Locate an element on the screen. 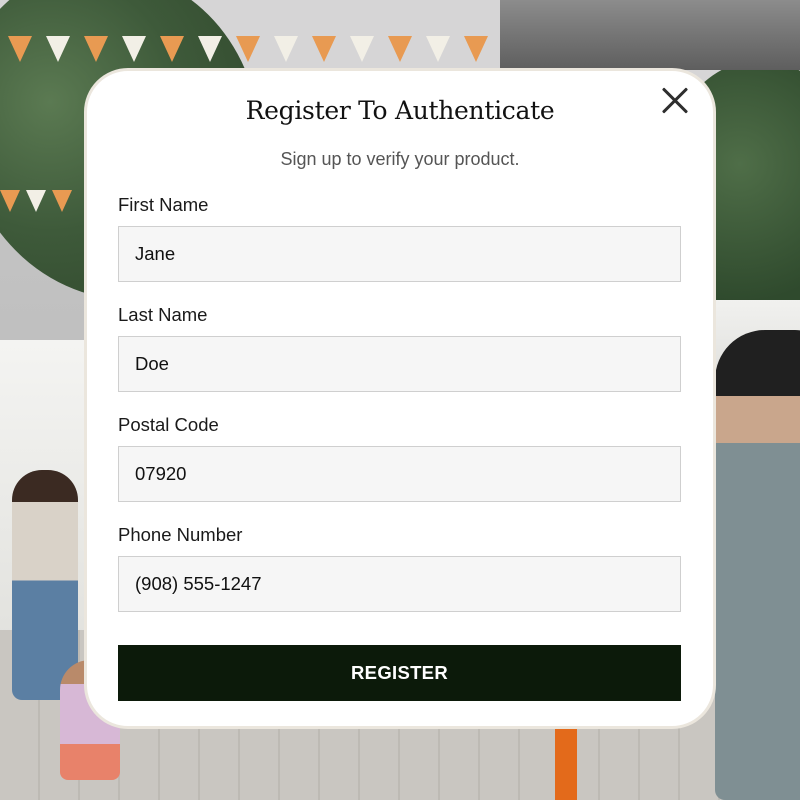  background-person-right is located at coordinates (757, 565).